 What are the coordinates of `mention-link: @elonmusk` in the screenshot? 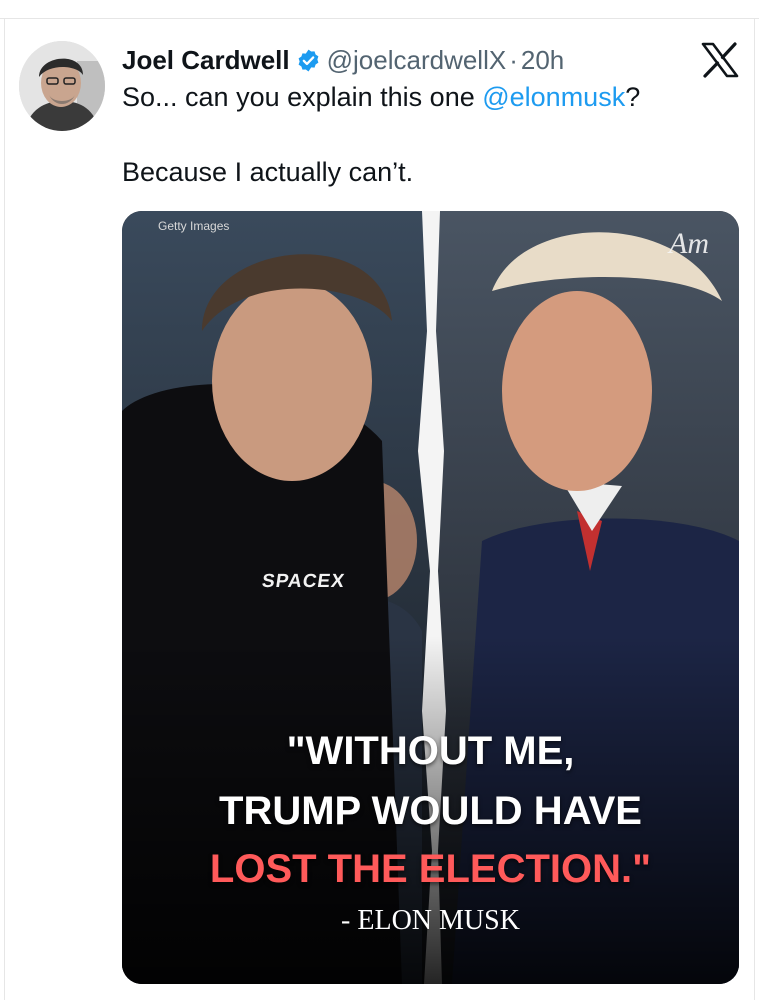 It's located at (553, 97).